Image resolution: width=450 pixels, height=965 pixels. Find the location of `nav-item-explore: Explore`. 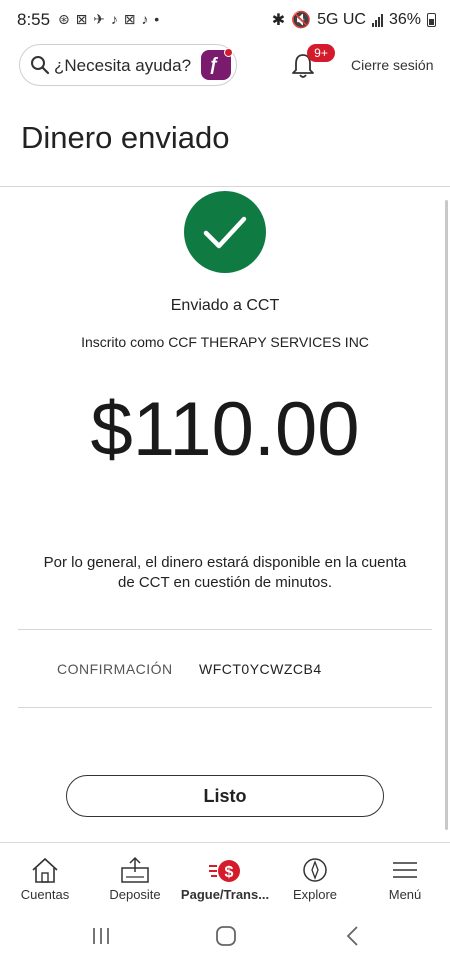

nav-item-explore: Explore is located at coordinates (315, 876).